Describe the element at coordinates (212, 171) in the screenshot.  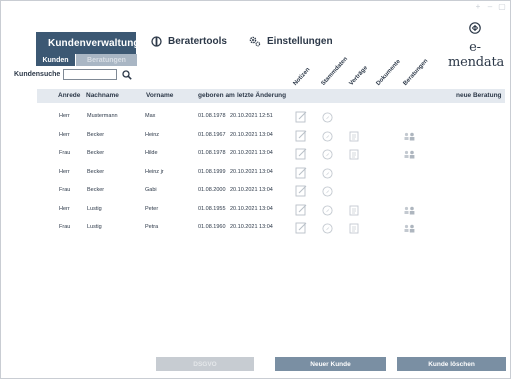
I see `cell-geboren: 01.08.1999` at that location.